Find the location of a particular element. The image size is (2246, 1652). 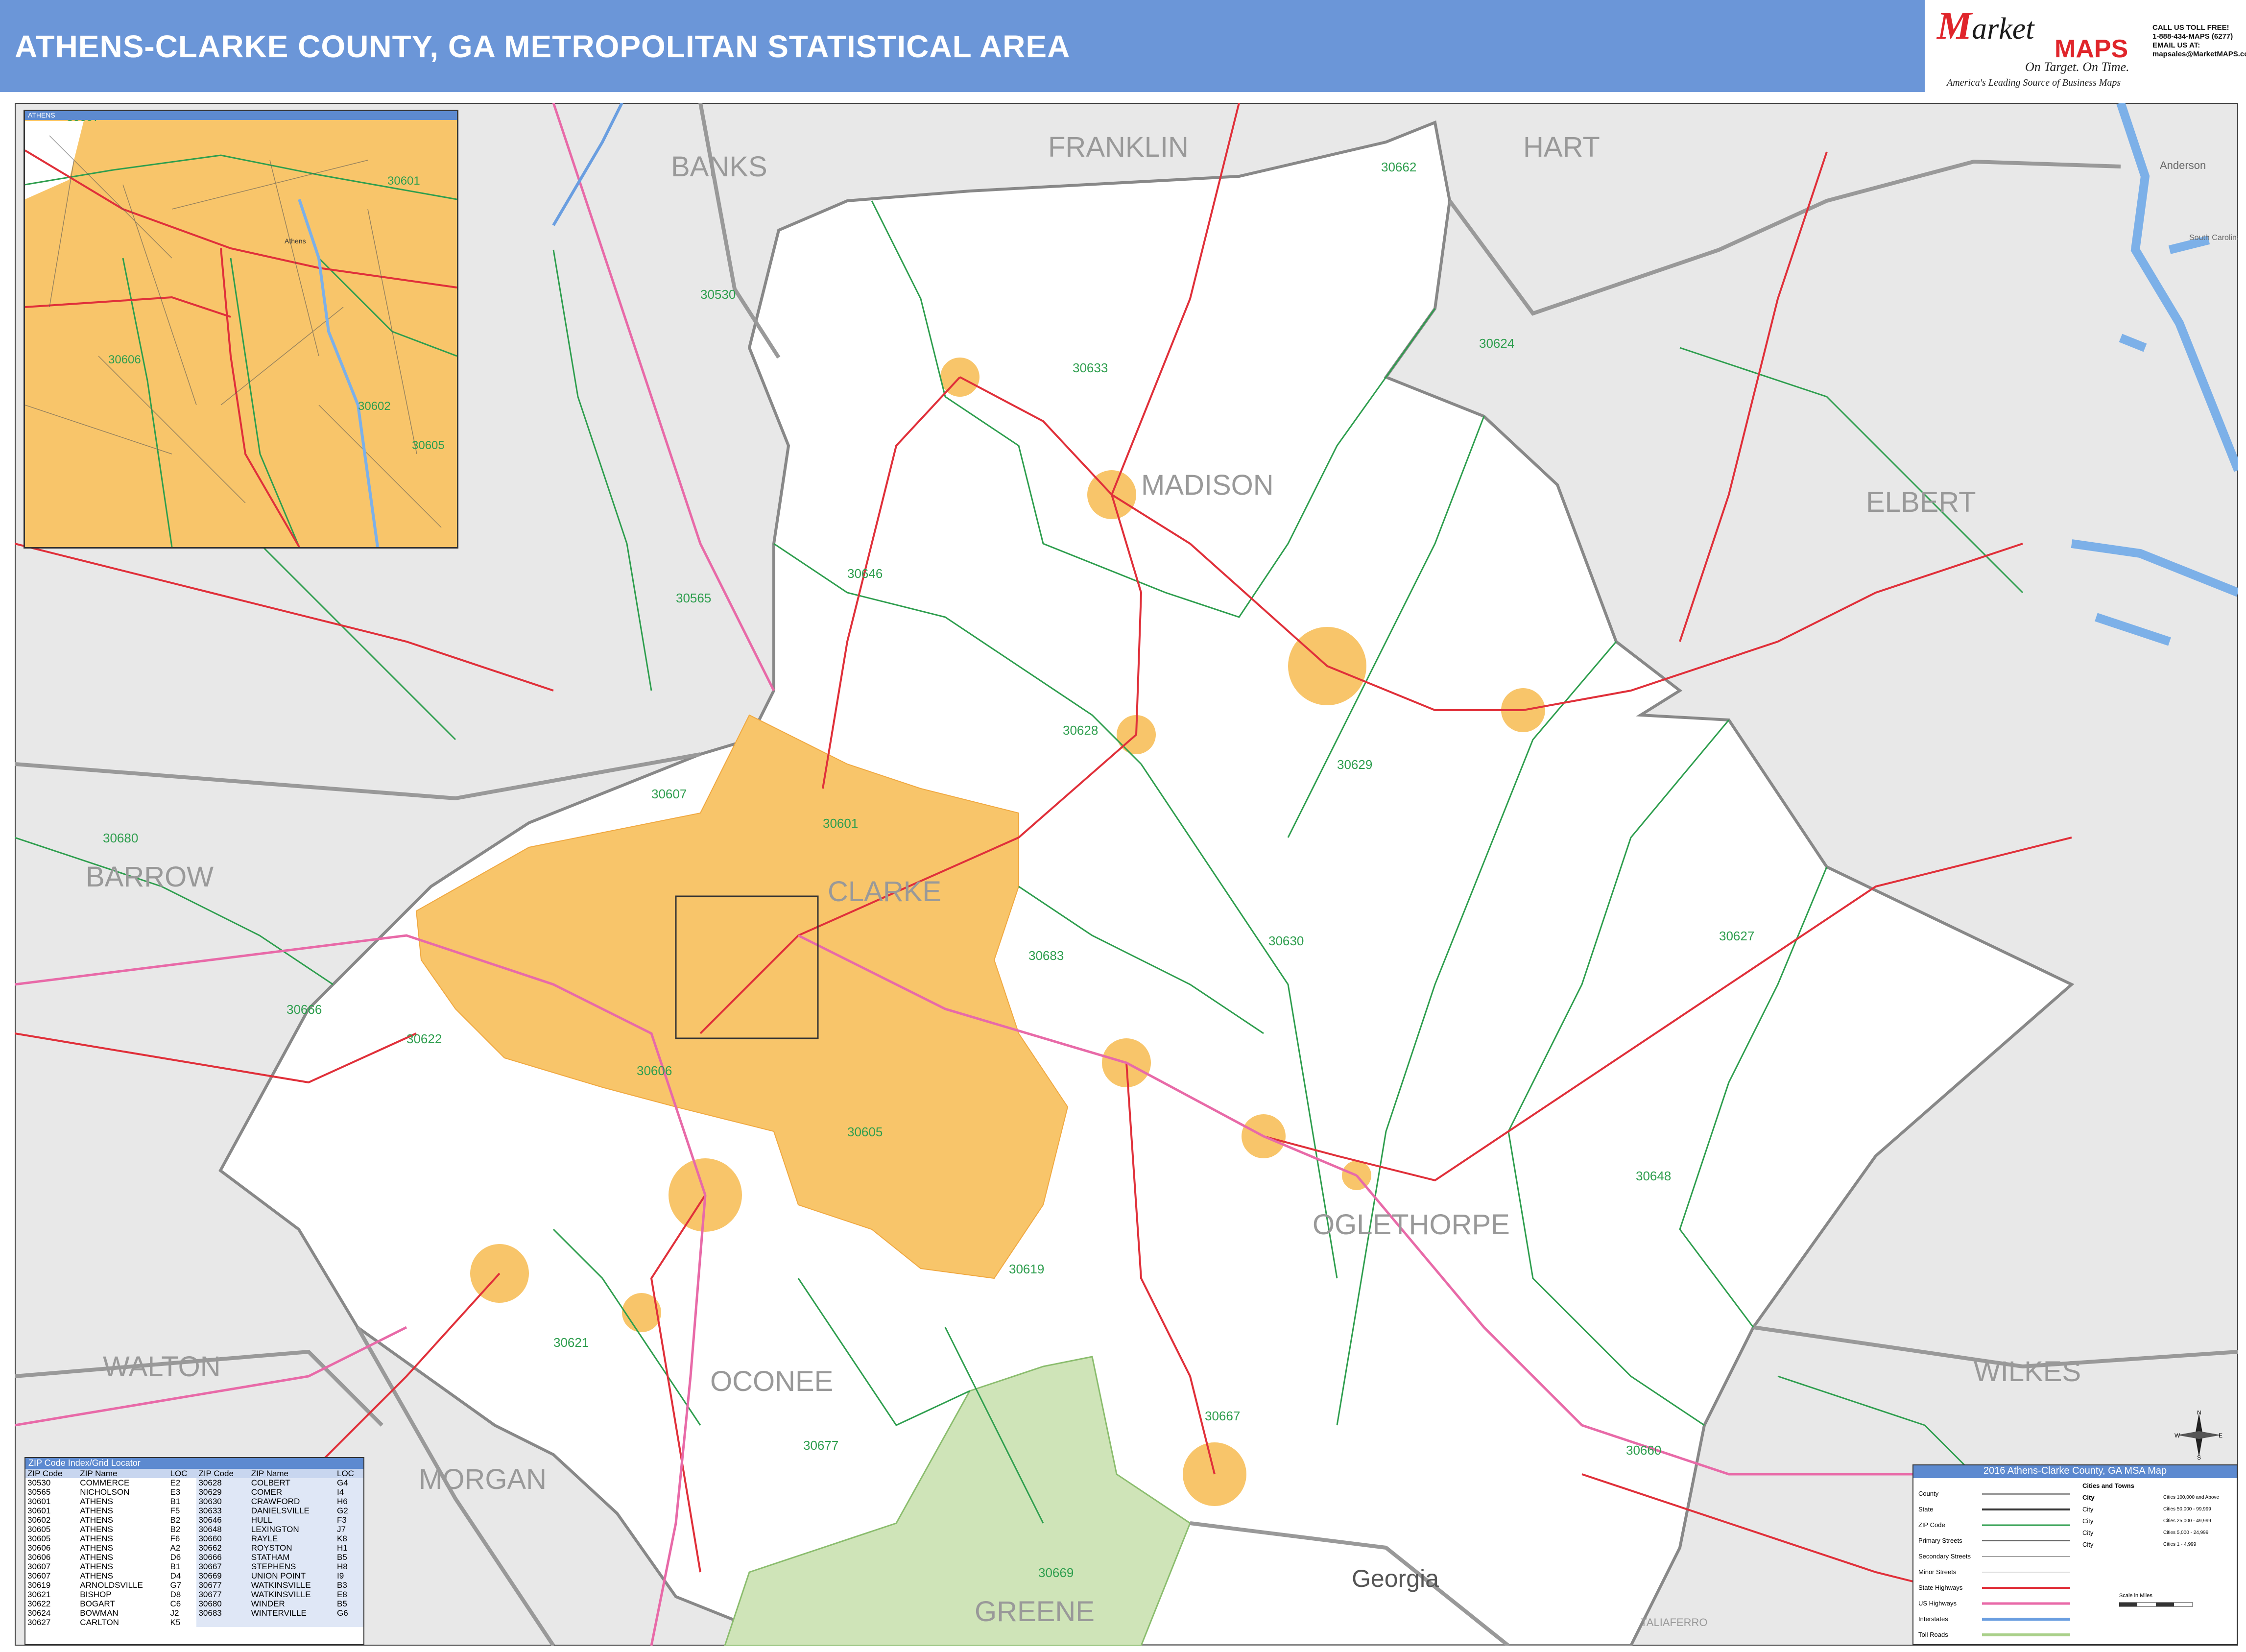

state-label: Georgia is located at coordinates (1396, 1579).